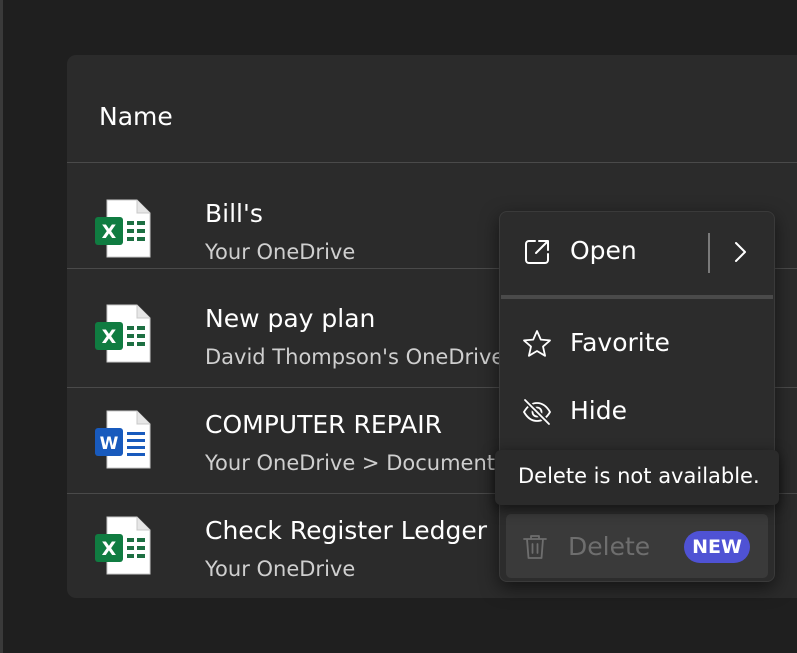 This screenshot has height=653, width=797. I want to click on file-location: Your OneDrive > Documents, so click(355, 463).